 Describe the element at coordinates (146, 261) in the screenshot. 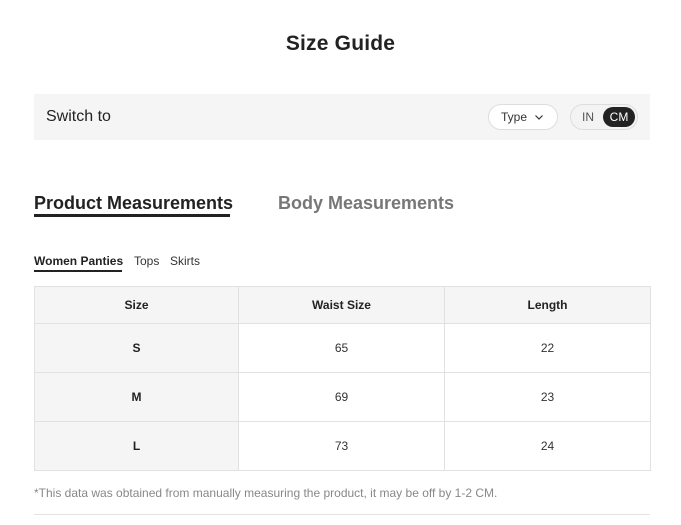

I see `subtab-tops: Tops` at that location.